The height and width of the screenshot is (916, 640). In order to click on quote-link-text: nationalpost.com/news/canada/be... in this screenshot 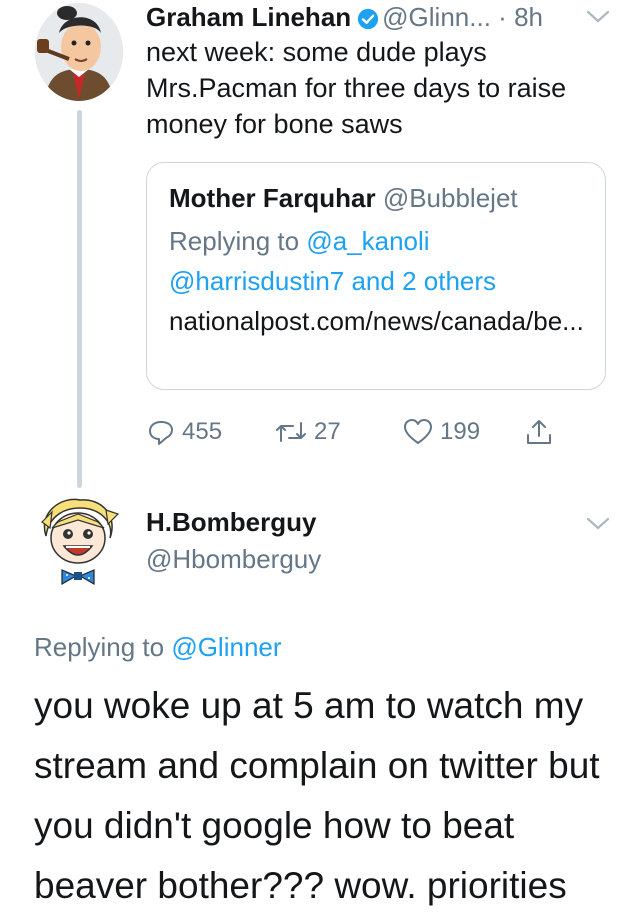, I will do `click(379, 321)`.